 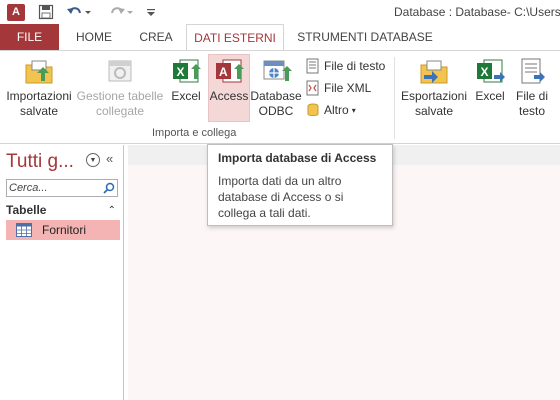 I want to click on tab-database-tools: STRUMENTI DATABASE, so click(x=365, y=37).